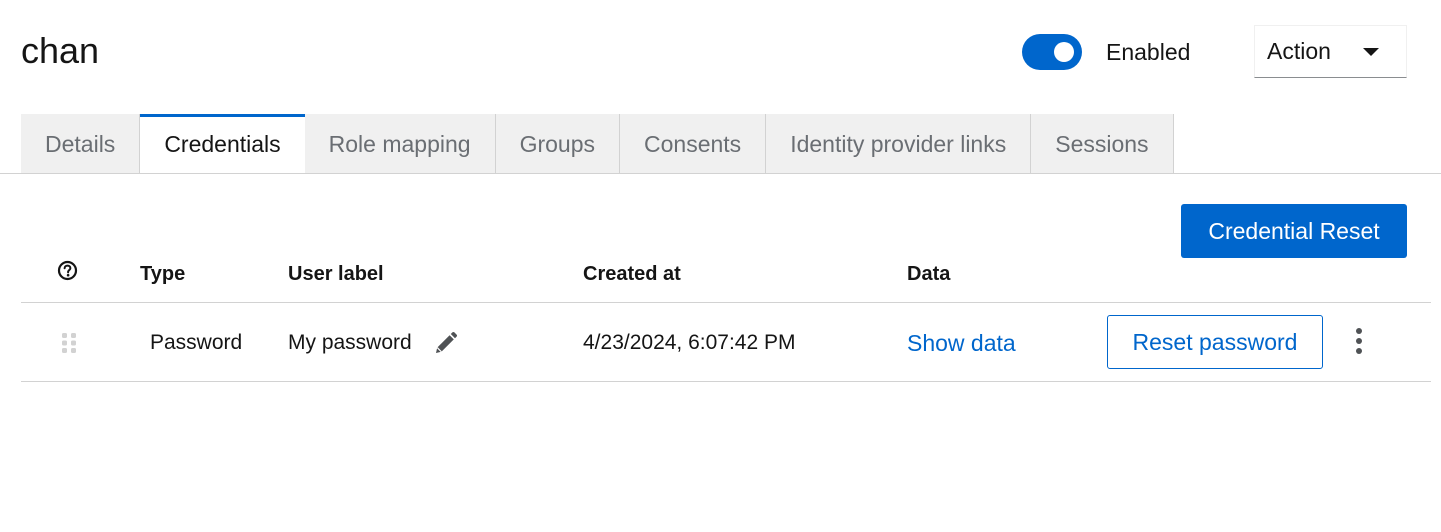  I want to click on reset-password-button: Reset password, so click(1215, 342).